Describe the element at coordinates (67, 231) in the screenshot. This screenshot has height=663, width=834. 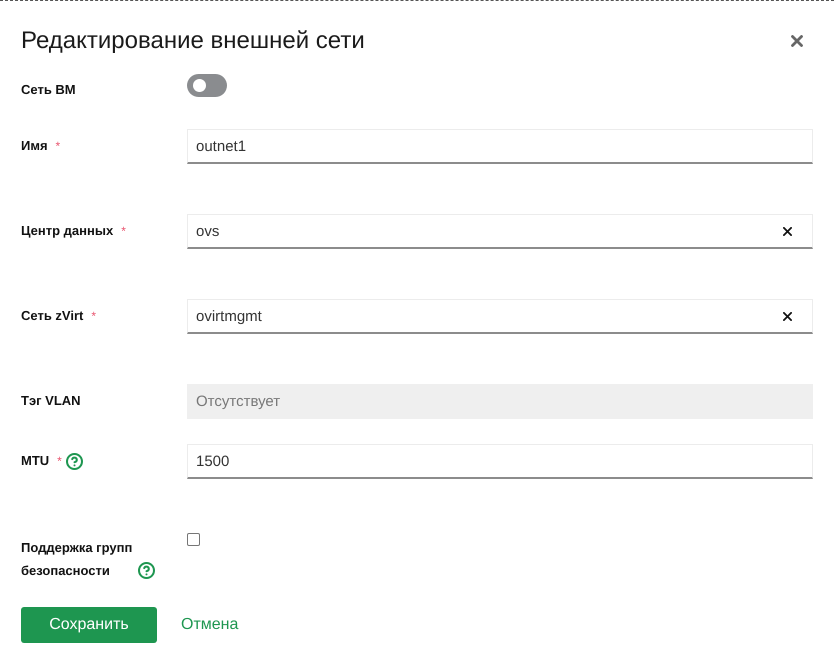
I see `field-label: Центр данных` at that location.